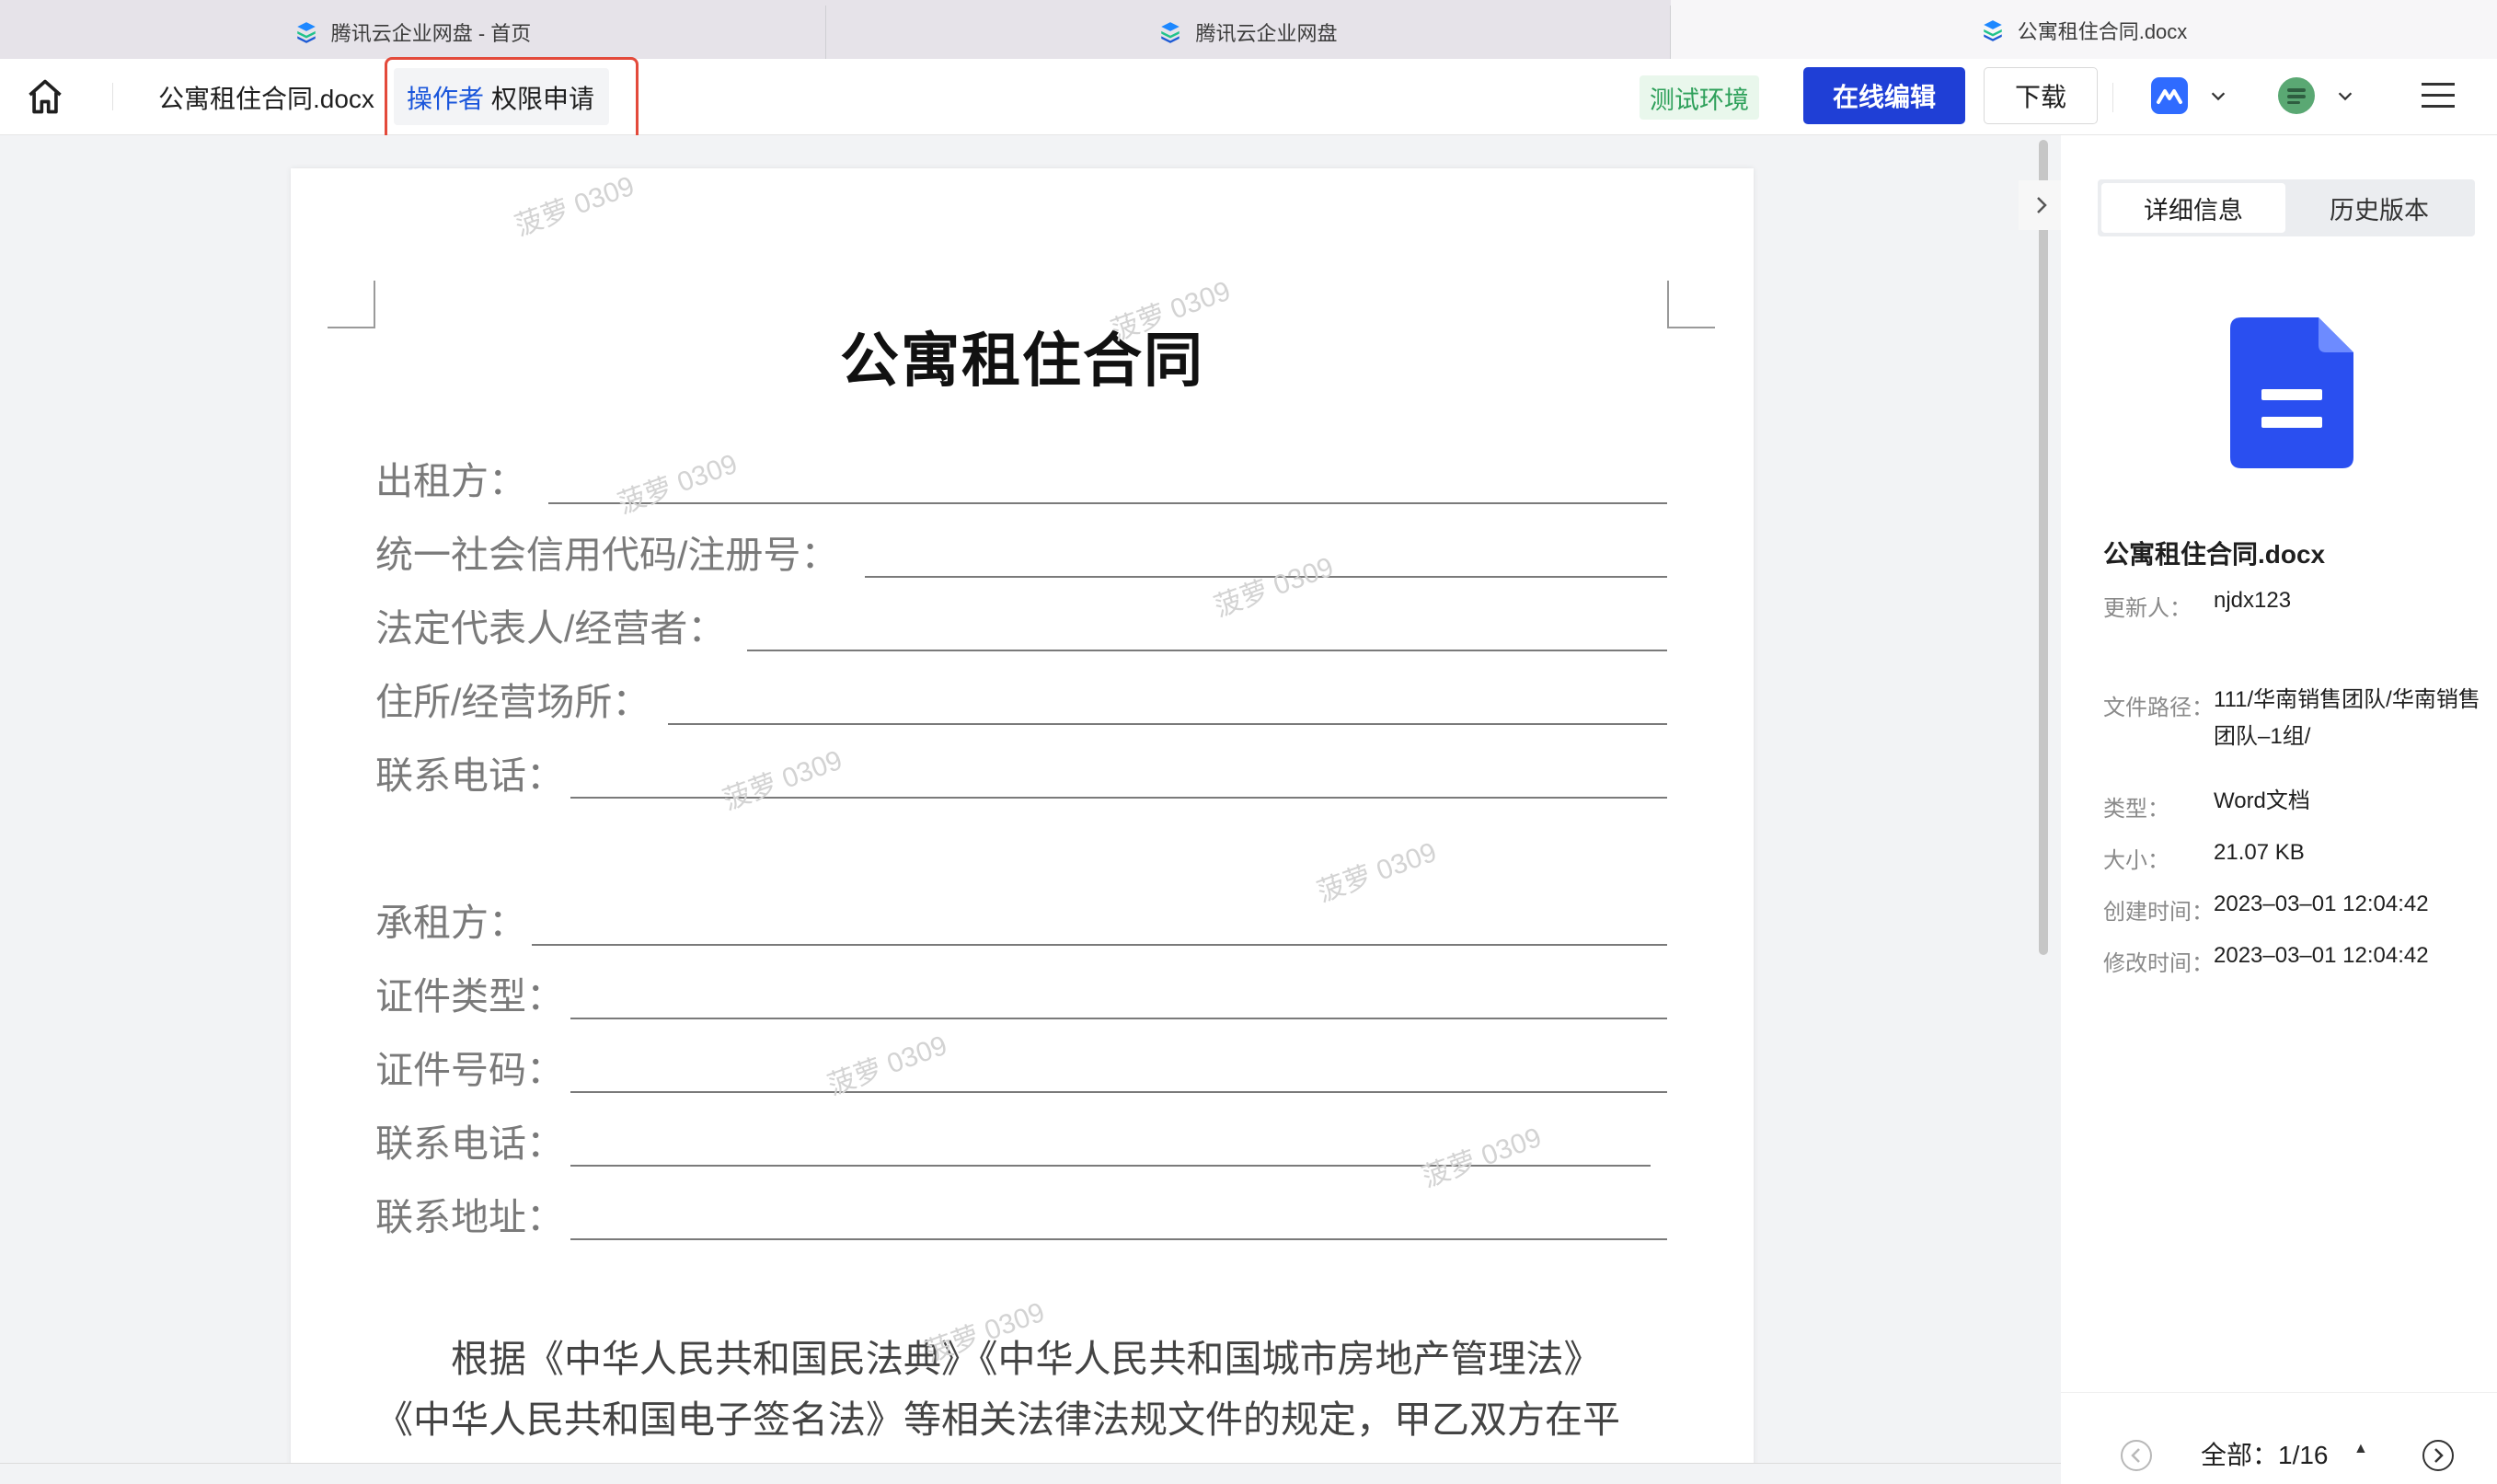  What do you see at coordinates (513, 702) in the screenshot?
I see `field-label: 住所/经营场所：` at bounding box center [513, 702].